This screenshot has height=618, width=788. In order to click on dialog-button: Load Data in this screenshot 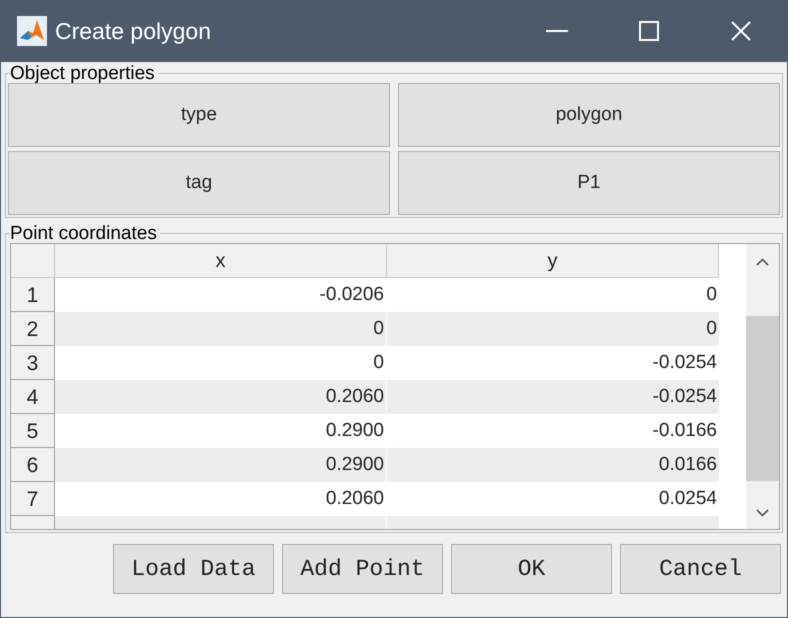, I will do `click(193, 569)`.